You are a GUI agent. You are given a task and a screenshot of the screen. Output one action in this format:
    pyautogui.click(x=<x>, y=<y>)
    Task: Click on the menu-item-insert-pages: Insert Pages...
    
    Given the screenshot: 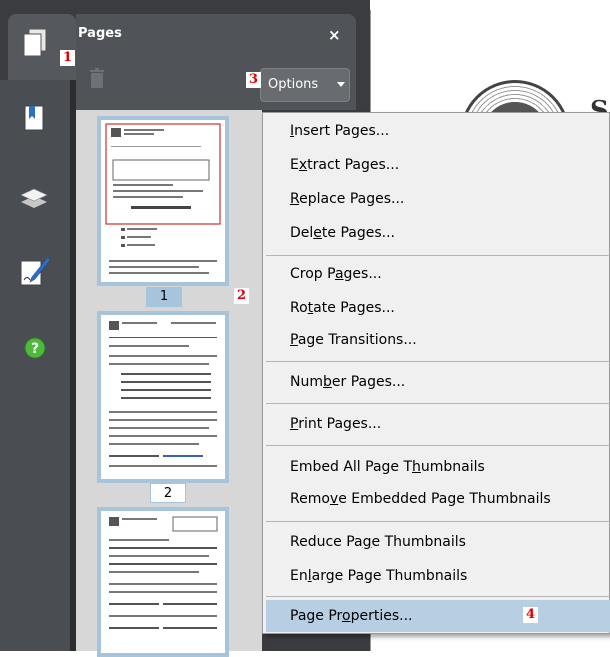 What is the action you would take?
    pyautogui.click(x=339, y=131)
    